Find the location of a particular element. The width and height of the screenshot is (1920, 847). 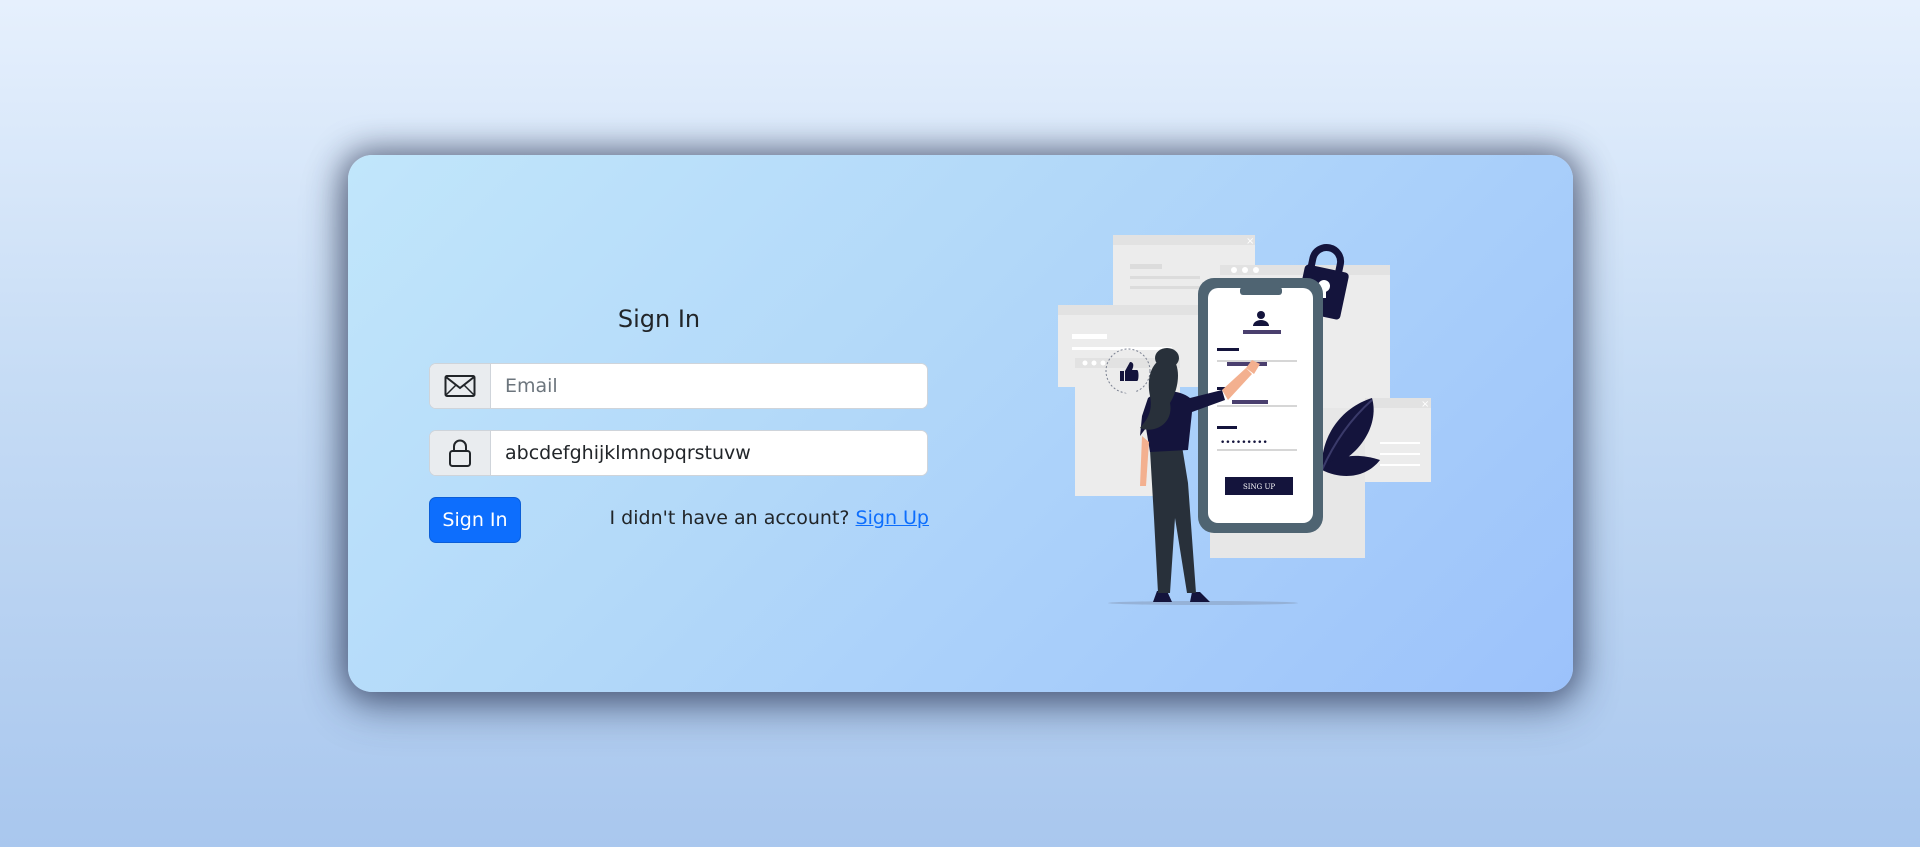

sign-up-link: Sign Up is located at coordinates (892, 518).